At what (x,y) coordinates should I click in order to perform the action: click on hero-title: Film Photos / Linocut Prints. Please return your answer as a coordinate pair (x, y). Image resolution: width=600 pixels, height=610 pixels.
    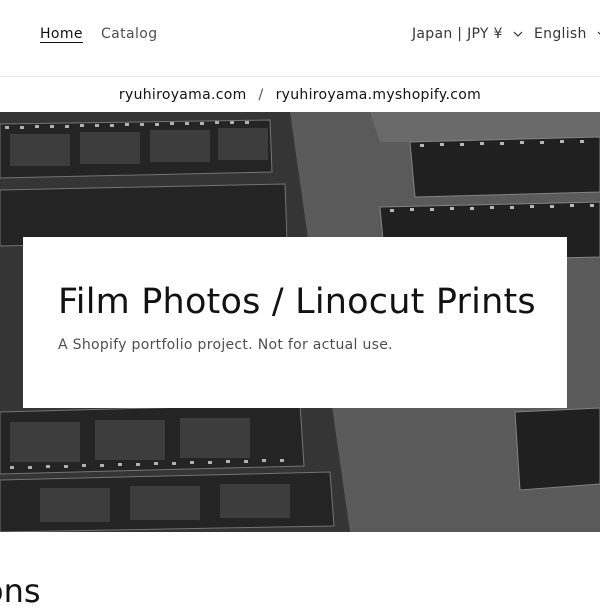
    Looking at the image, I should click on (297, 302).